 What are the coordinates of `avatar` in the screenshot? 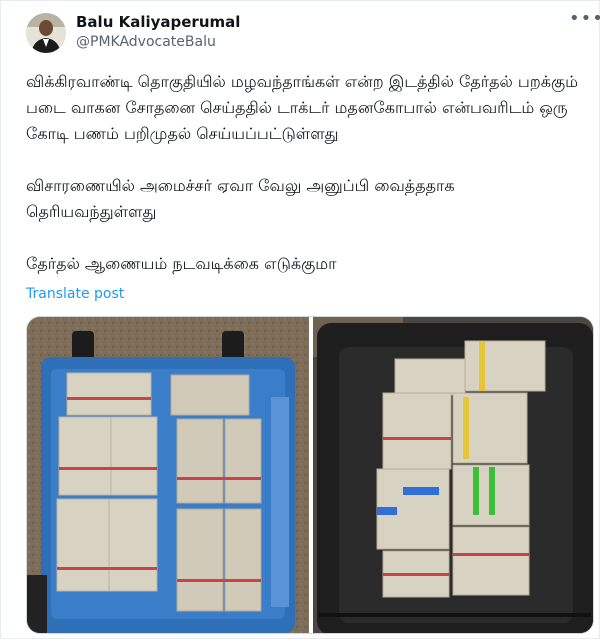 It's located at (46, 33).